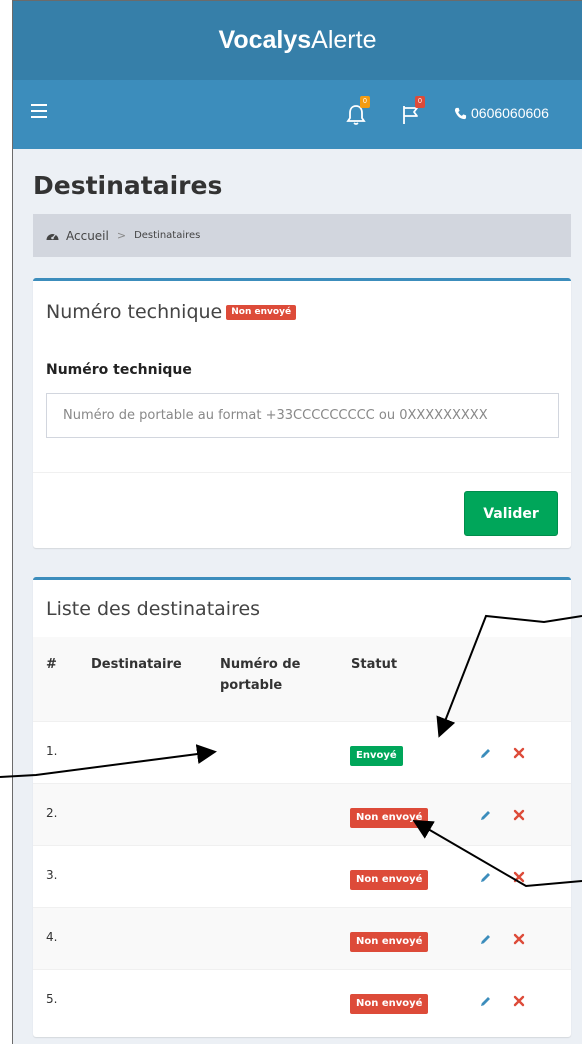 The image size is (582, 1044). I want to click on column-header-number: #, so click(51, 664).